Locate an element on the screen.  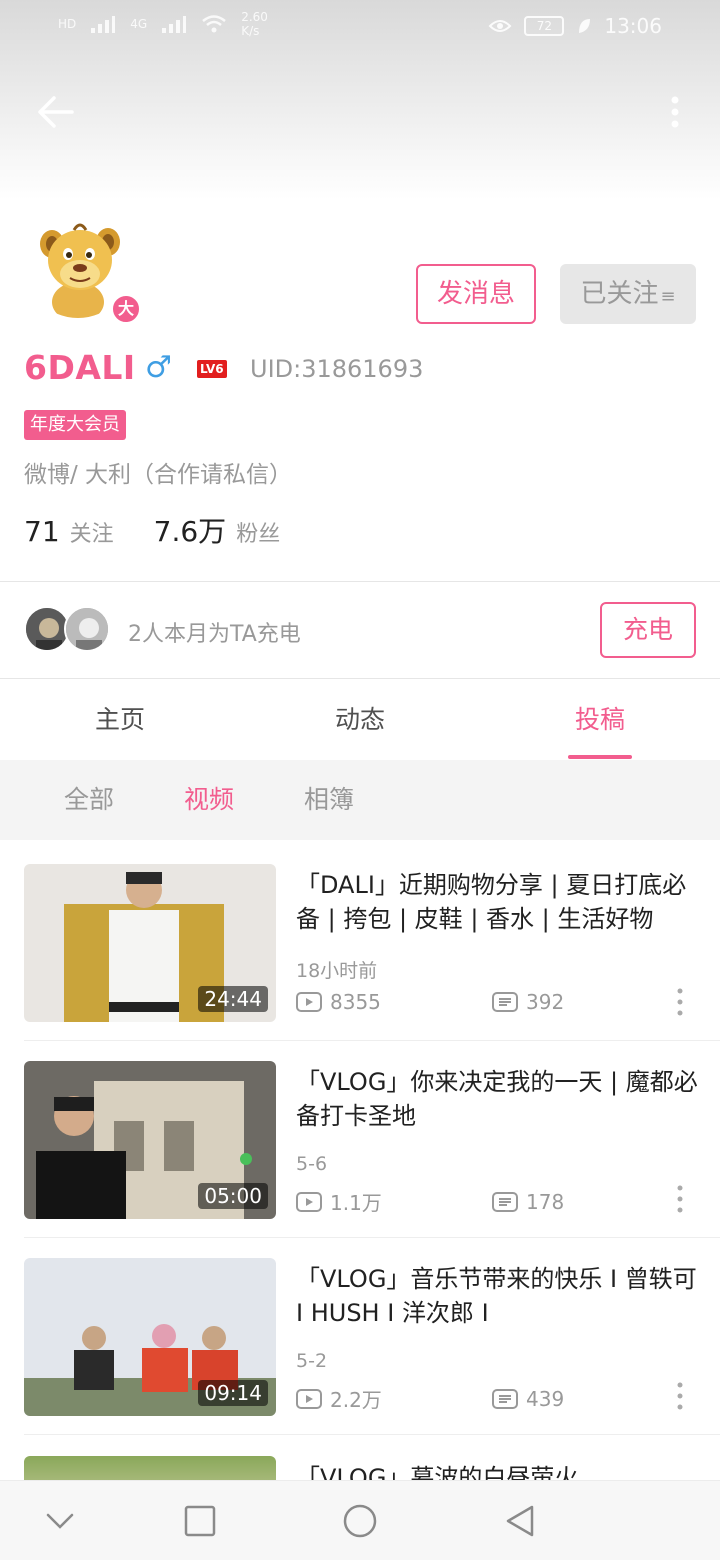
chevron-down-icon is located at coordinates (60, 1521).